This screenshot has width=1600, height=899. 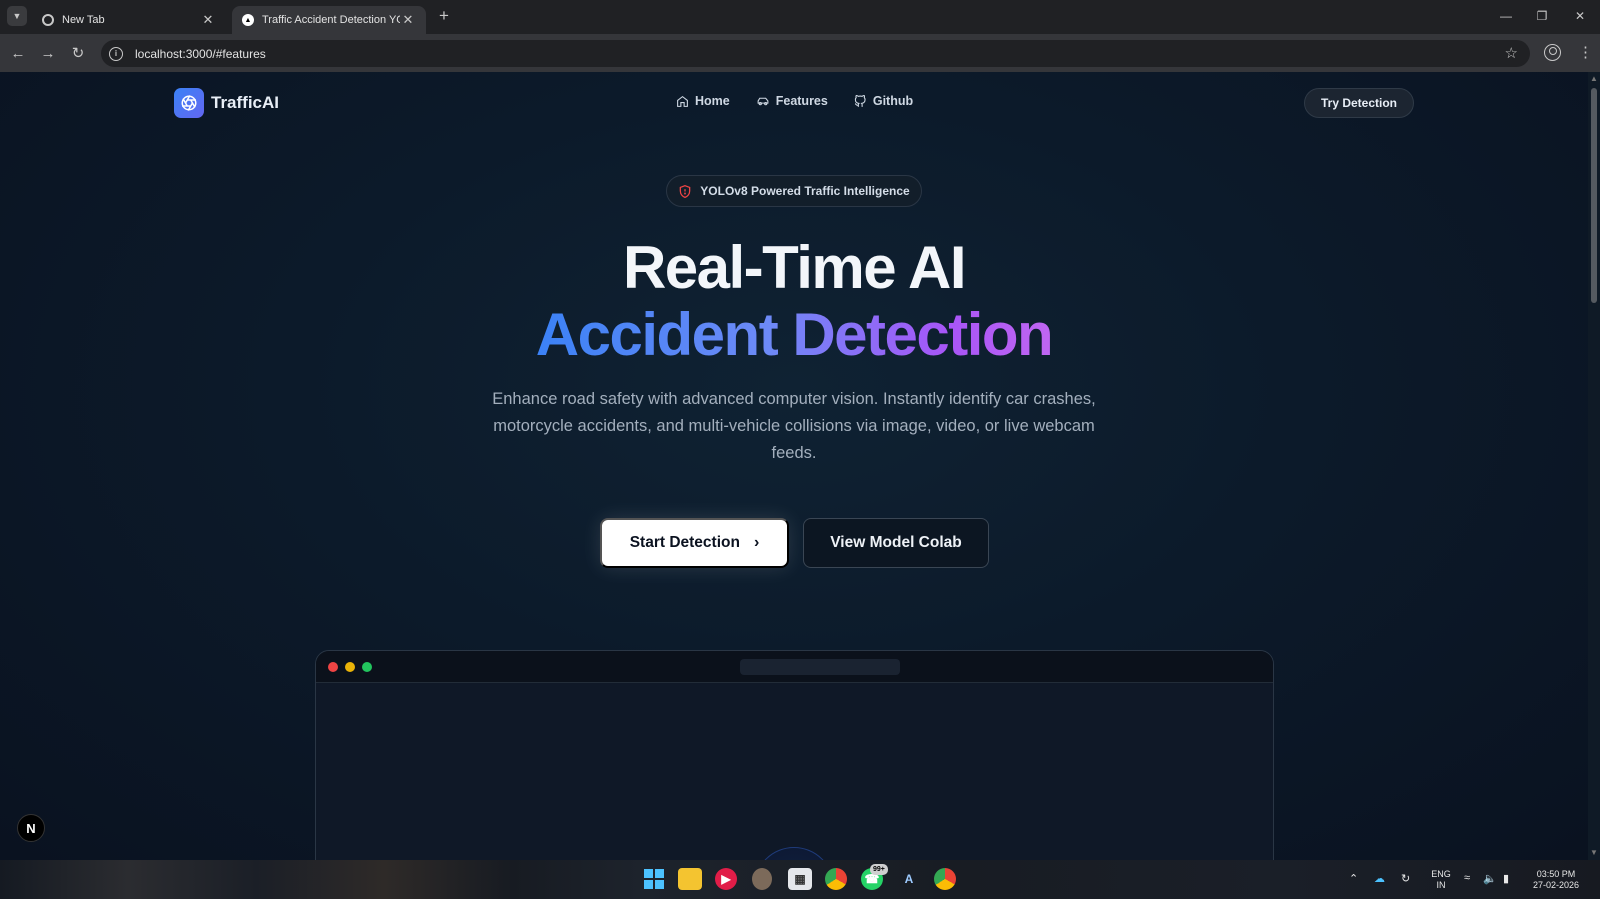 I want to click on file-explorer-icon, so click(x=690, y=879).